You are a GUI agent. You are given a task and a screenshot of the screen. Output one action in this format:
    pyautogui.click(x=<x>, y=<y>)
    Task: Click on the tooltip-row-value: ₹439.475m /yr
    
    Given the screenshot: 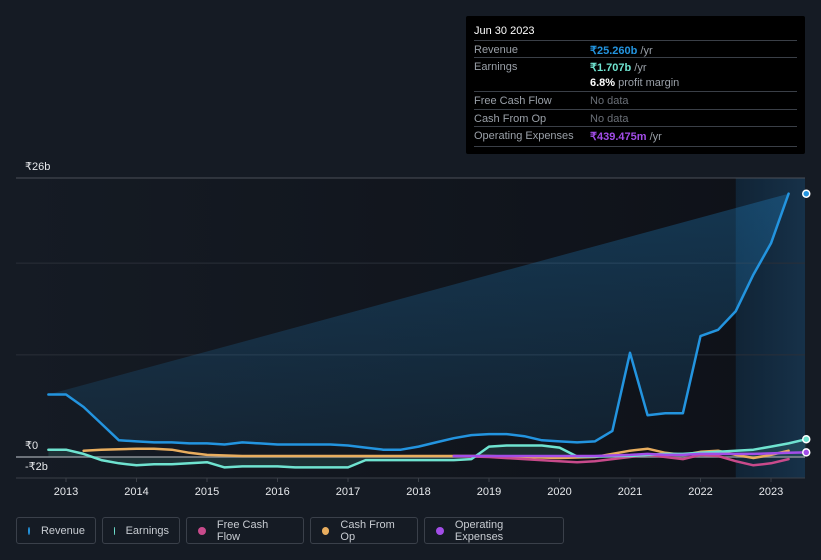 What is the action you would take?
    pyautogui.click(x=626, y=137)
    